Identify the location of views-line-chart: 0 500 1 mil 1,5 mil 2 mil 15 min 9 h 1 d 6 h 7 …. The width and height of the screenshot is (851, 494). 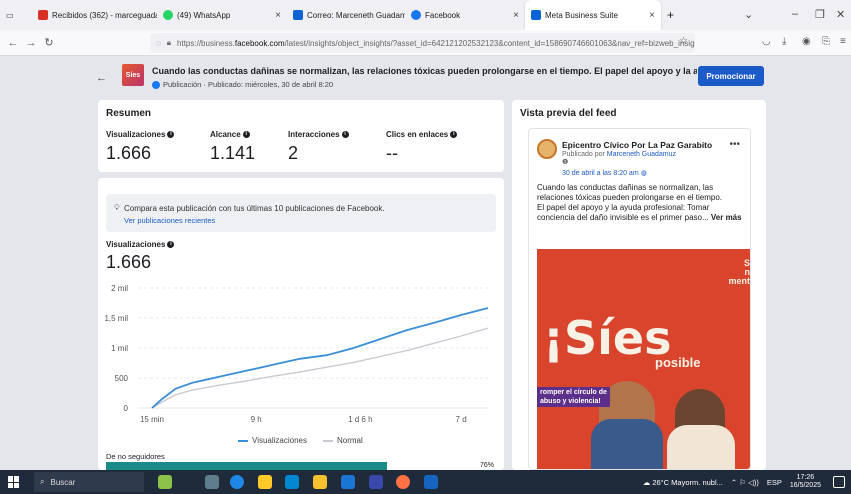
(296, 354).